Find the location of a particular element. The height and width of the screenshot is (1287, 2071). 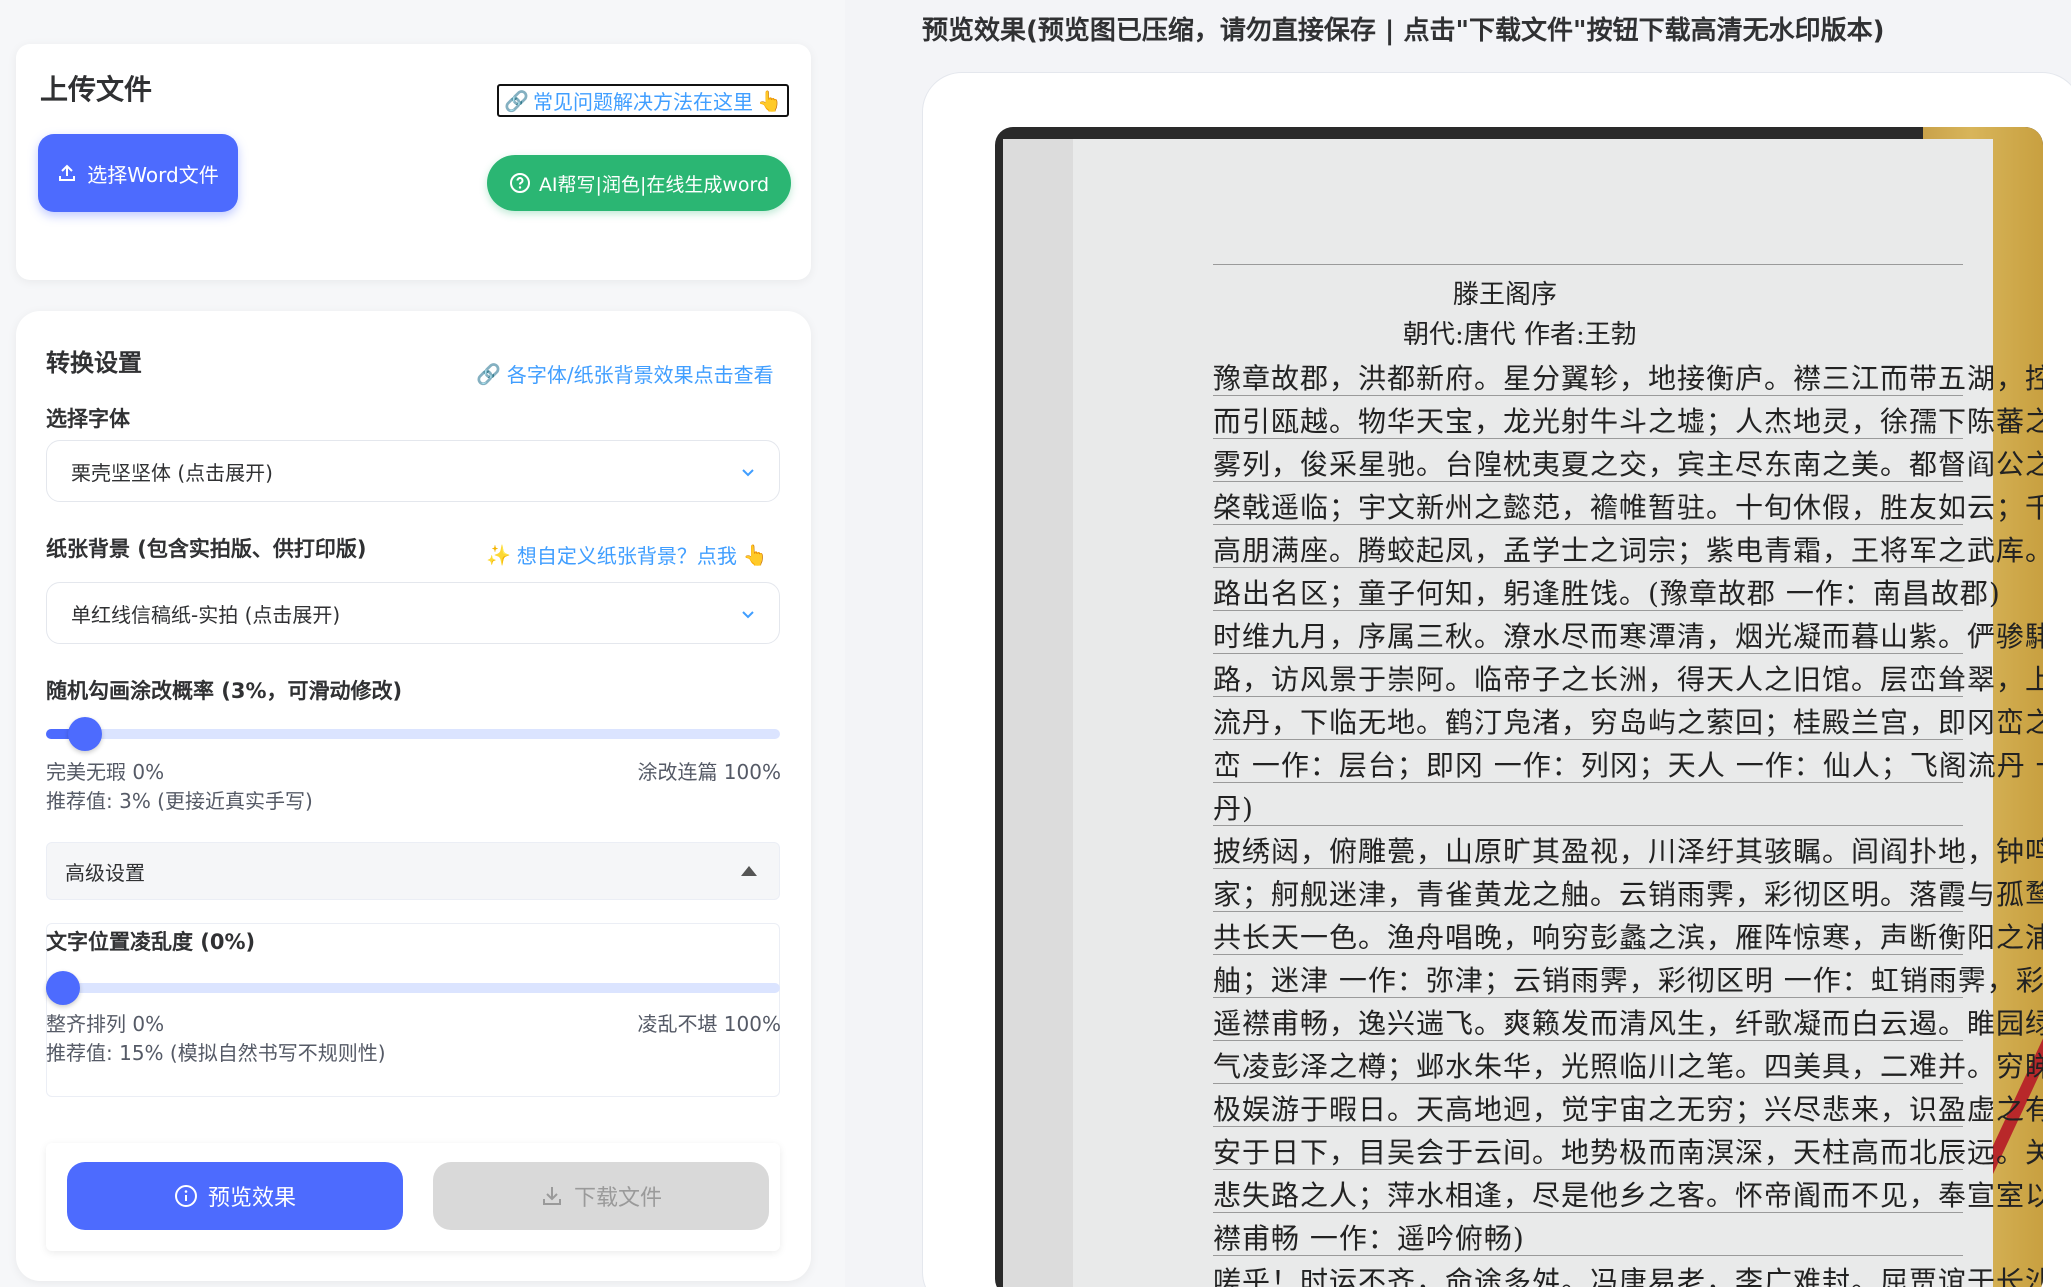

action-bar: 预览效果 下载文件 is located at coordinates (413, 1197).